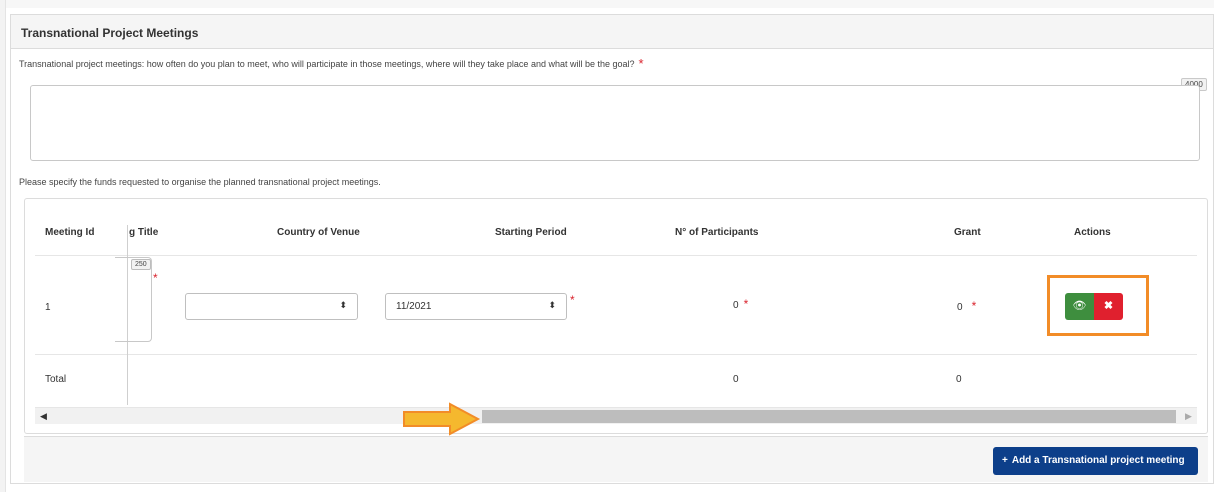 The image size is (1214, 492). I want to click on country-of-venue-select: ⬍, so click(271, 306).